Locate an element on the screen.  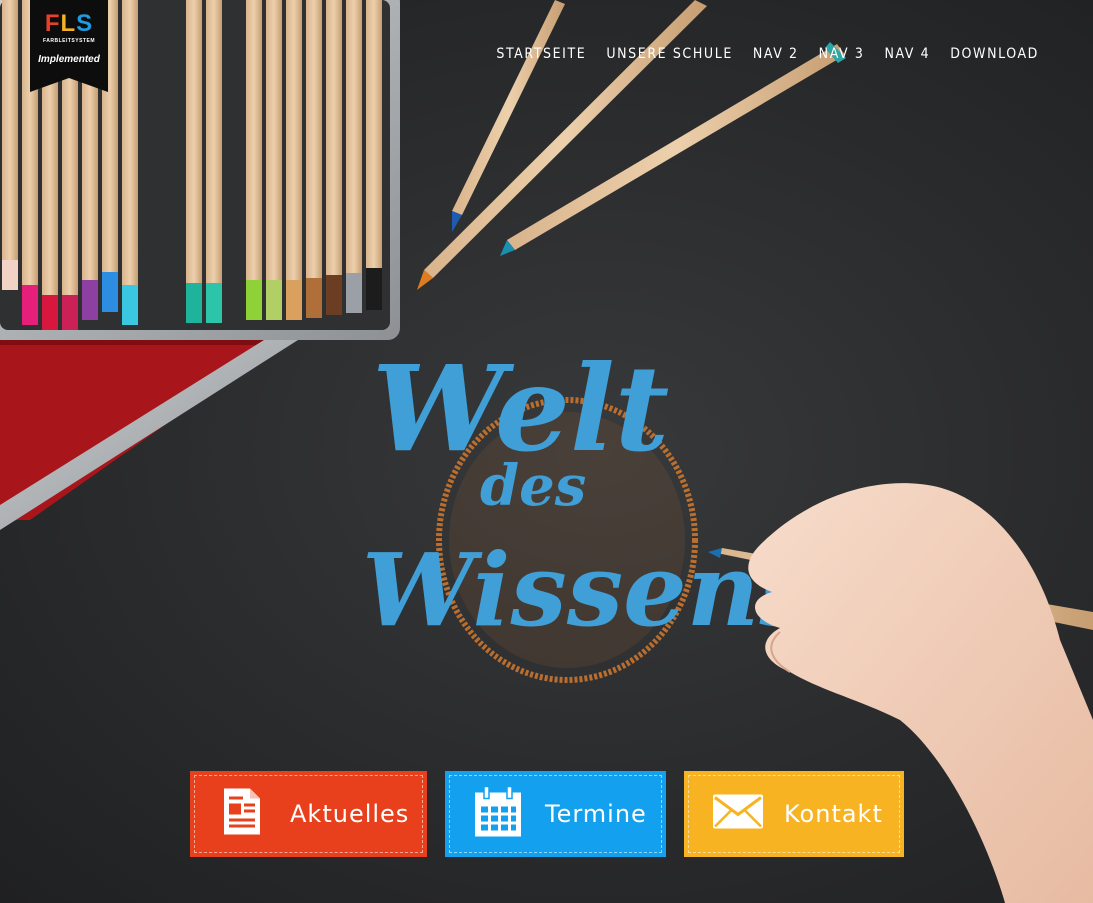
logo-mark: FLS is located at coordinates (69, 24).